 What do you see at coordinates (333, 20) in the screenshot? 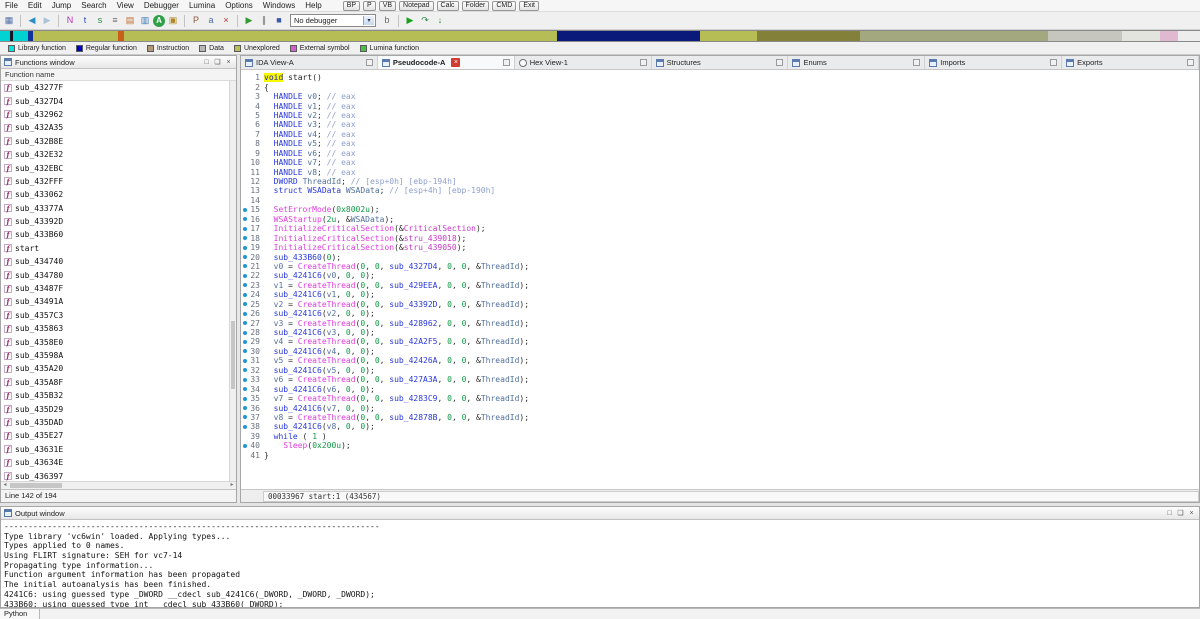
I see `debugger-selector: No debugger ▾` at bounding box center [333, 20].